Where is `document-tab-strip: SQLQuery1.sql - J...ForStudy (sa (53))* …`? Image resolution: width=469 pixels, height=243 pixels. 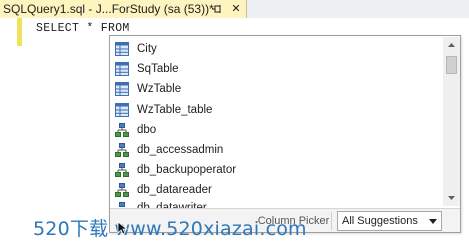
document-tab-strip: SQLQuery1.sql - J...ForStudy (sa (53))* … is located at coordinates (234, 9).